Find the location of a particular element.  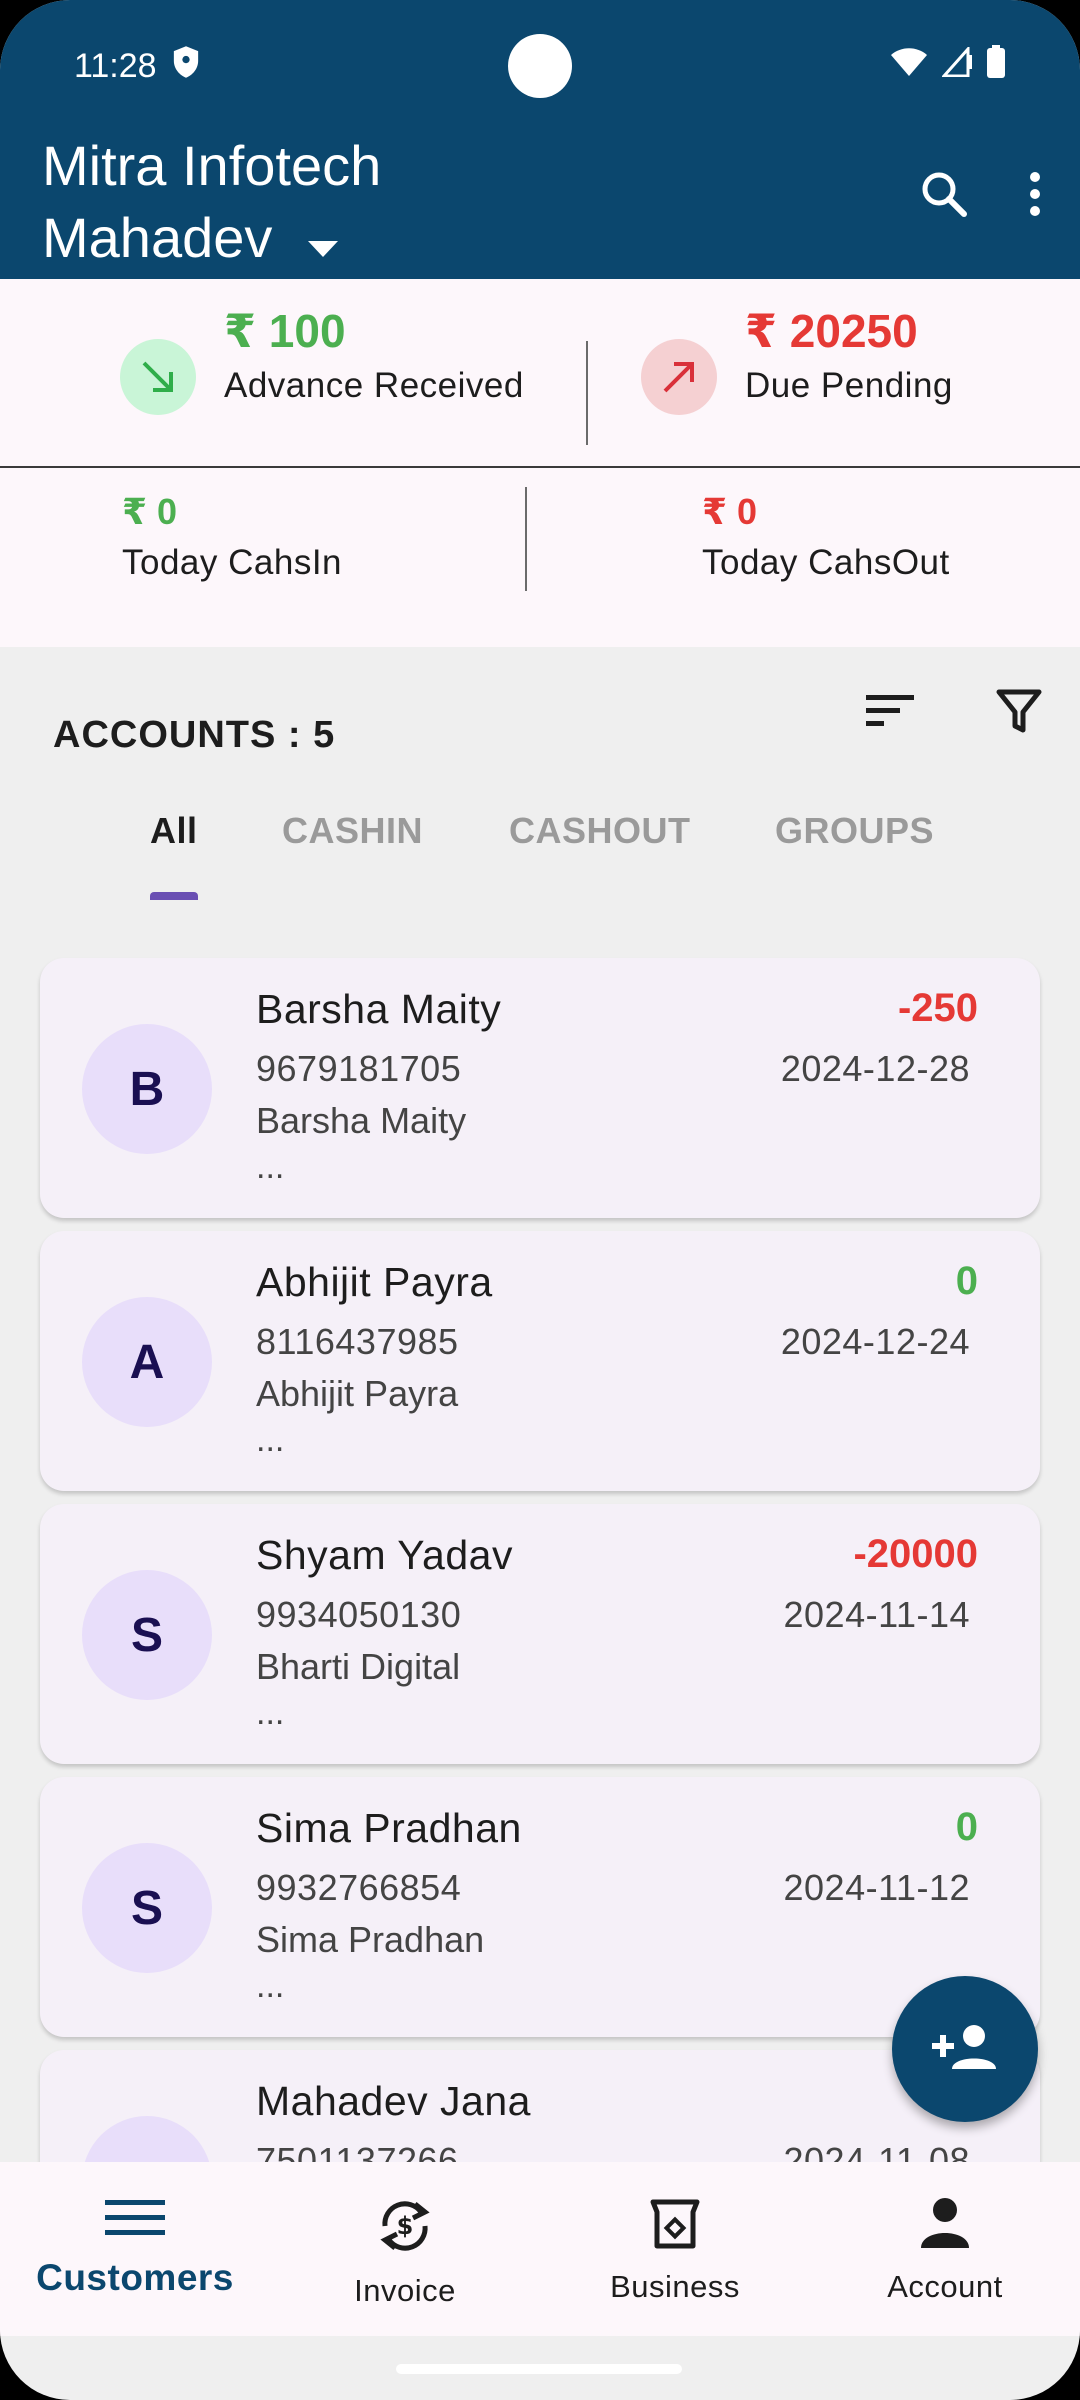

battery-icon is located at coordinates (996, 66).